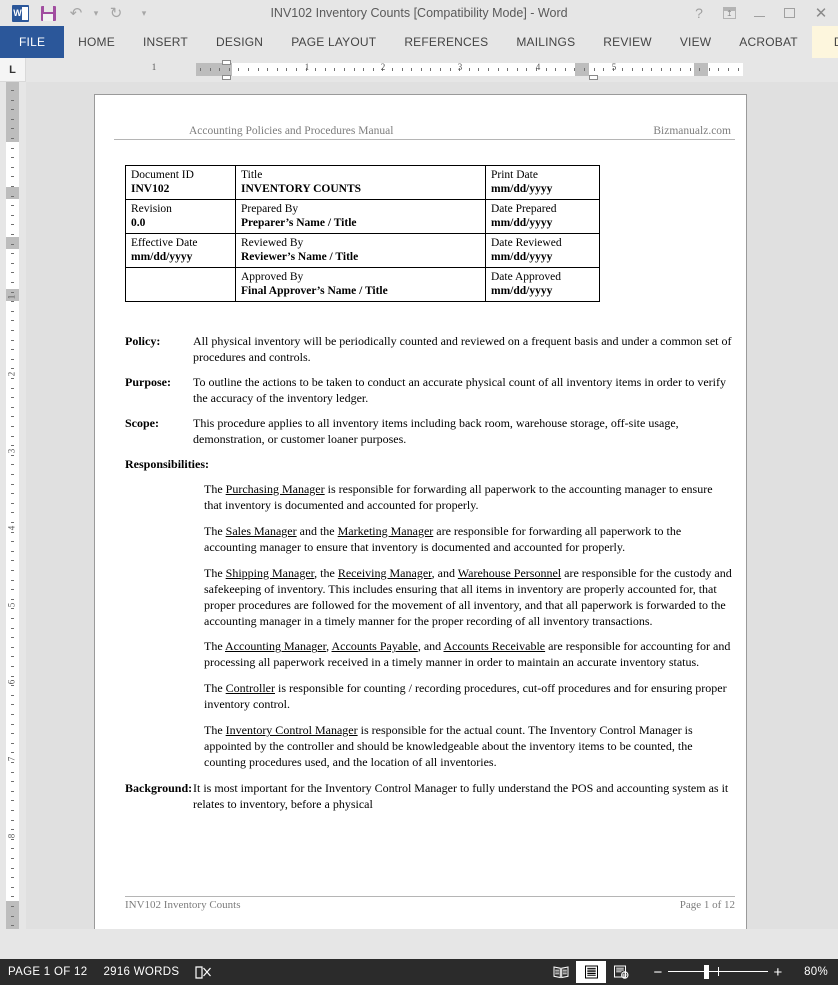  What do you see at coordinates (432, 70) in the screenshot?
I see `horizontal-ruler: 1 1 2 3 4 5` at bounding box center [432, 70].